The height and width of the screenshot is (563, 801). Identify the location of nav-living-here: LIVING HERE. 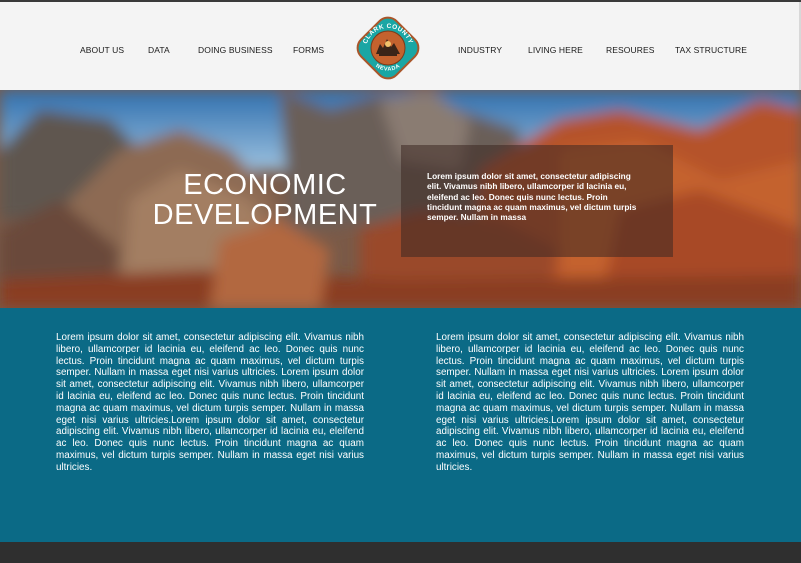
(555, 50).